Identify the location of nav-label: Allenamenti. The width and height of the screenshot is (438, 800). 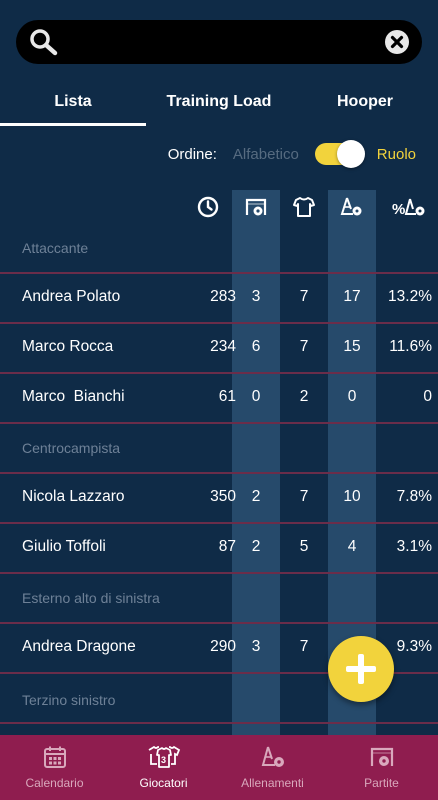
(272, 783).